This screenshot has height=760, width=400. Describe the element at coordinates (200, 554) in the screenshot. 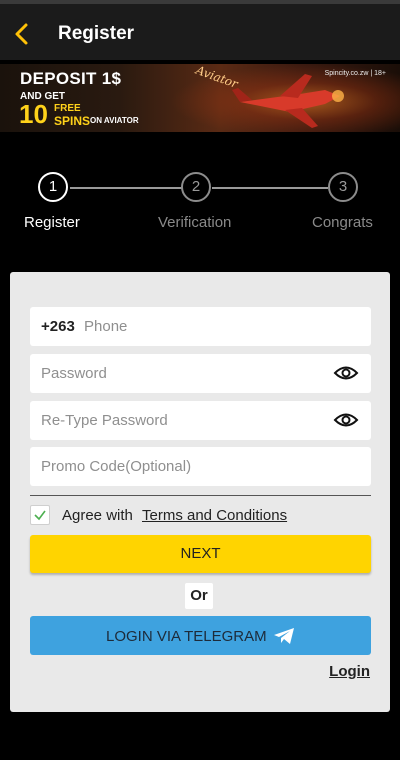

I see `next-button: NEXT` at that location.